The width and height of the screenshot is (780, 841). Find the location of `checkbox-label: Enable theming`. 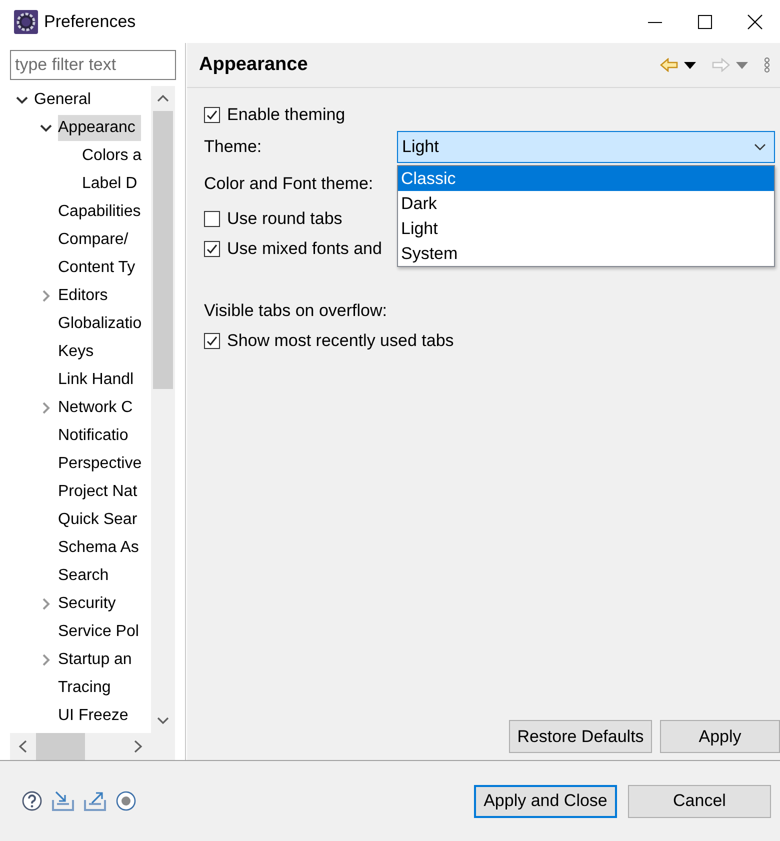

checkbox-label: Enable theming is located at coordinates (286, 115).